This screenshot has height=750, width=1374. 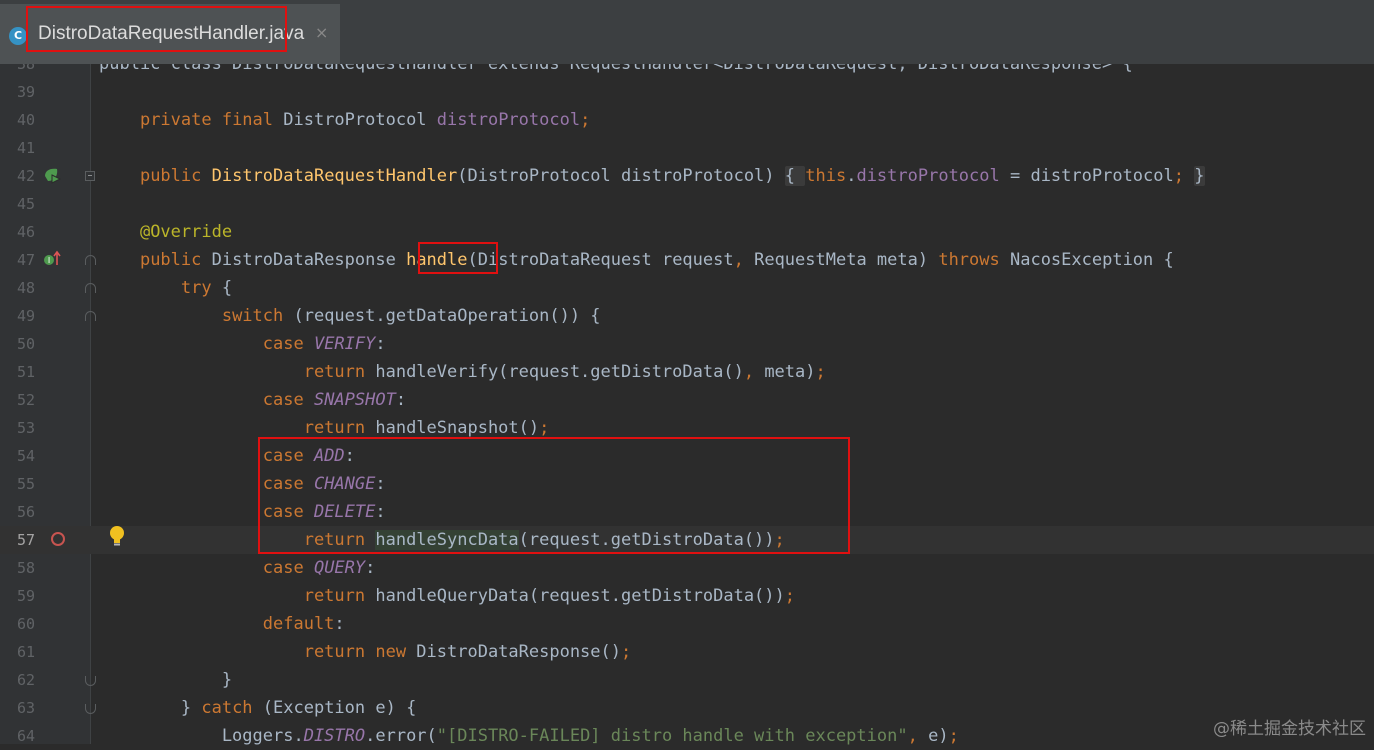 What do you see at coordinates (687, 204) in the screenshot?
I see `code-line: 45` at bounding box center [687, 204].